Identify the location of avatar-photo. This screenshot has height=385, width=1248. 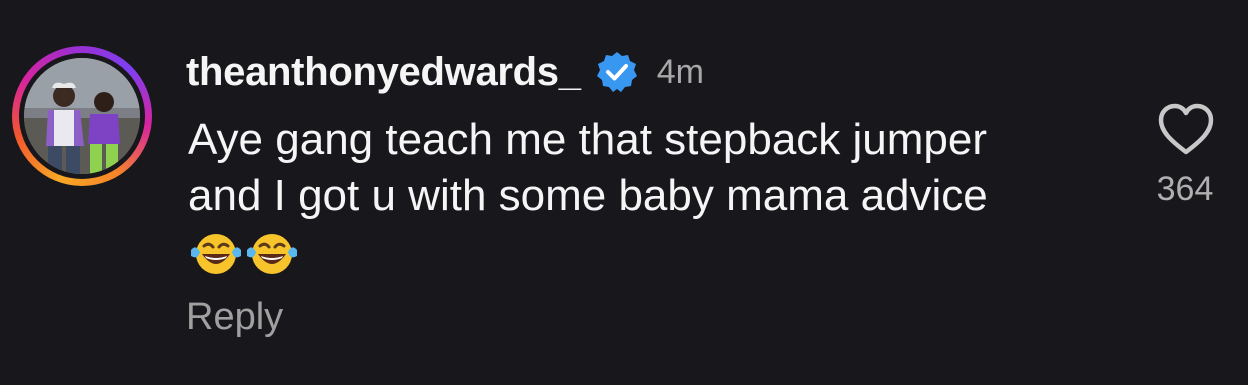
(82, 116).